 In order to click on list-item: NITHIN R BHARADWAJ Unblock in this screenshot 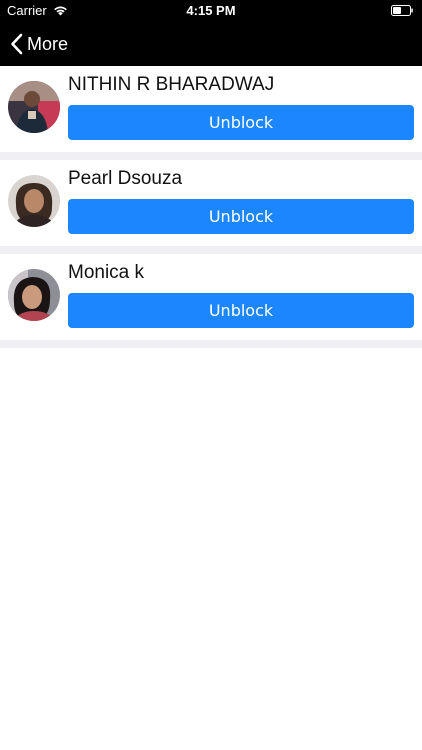, I will do `click(211, 109)`.